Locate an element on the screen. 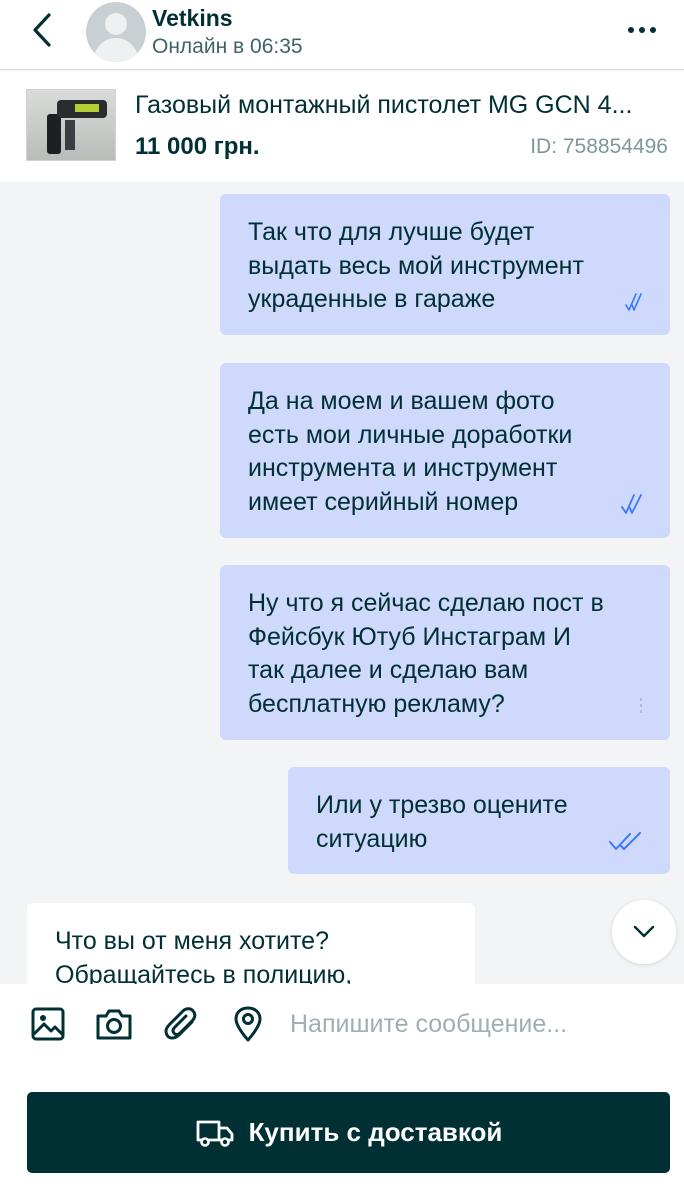  listing-price: 11 000 грн. is located at coordinates (197, 146).